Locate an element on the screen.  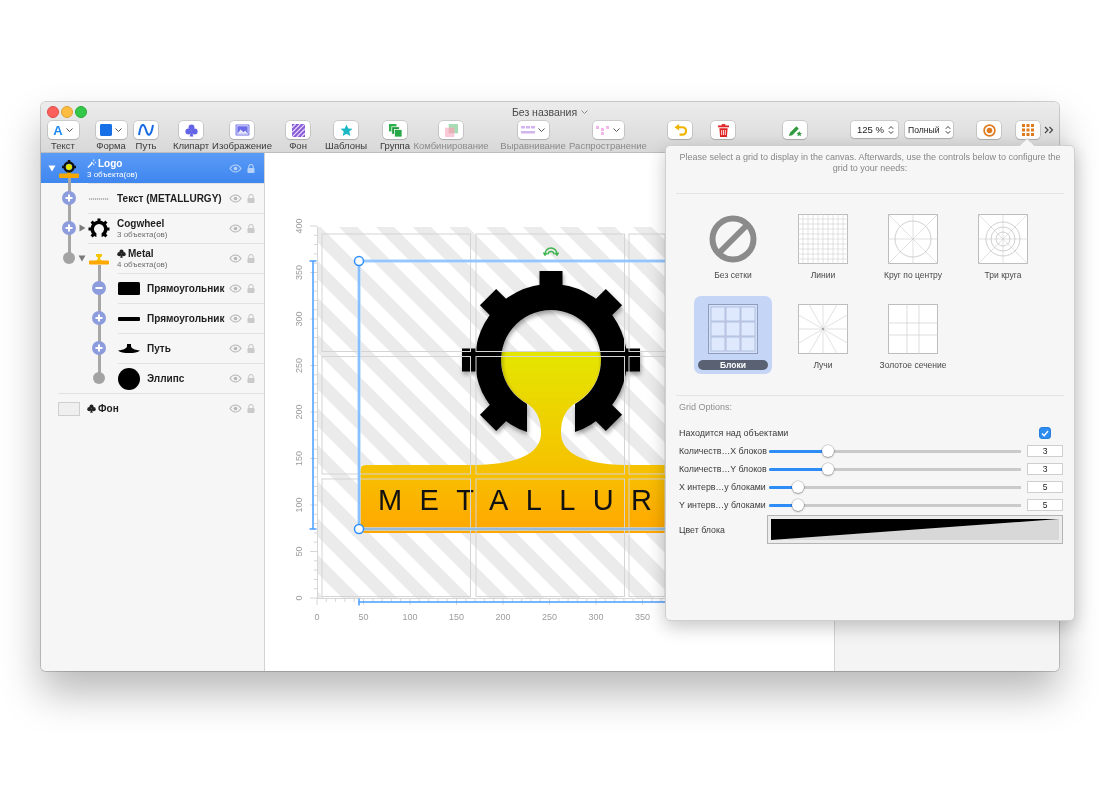
grid-option: Золотое сечение is located at coordinates (913, 335).